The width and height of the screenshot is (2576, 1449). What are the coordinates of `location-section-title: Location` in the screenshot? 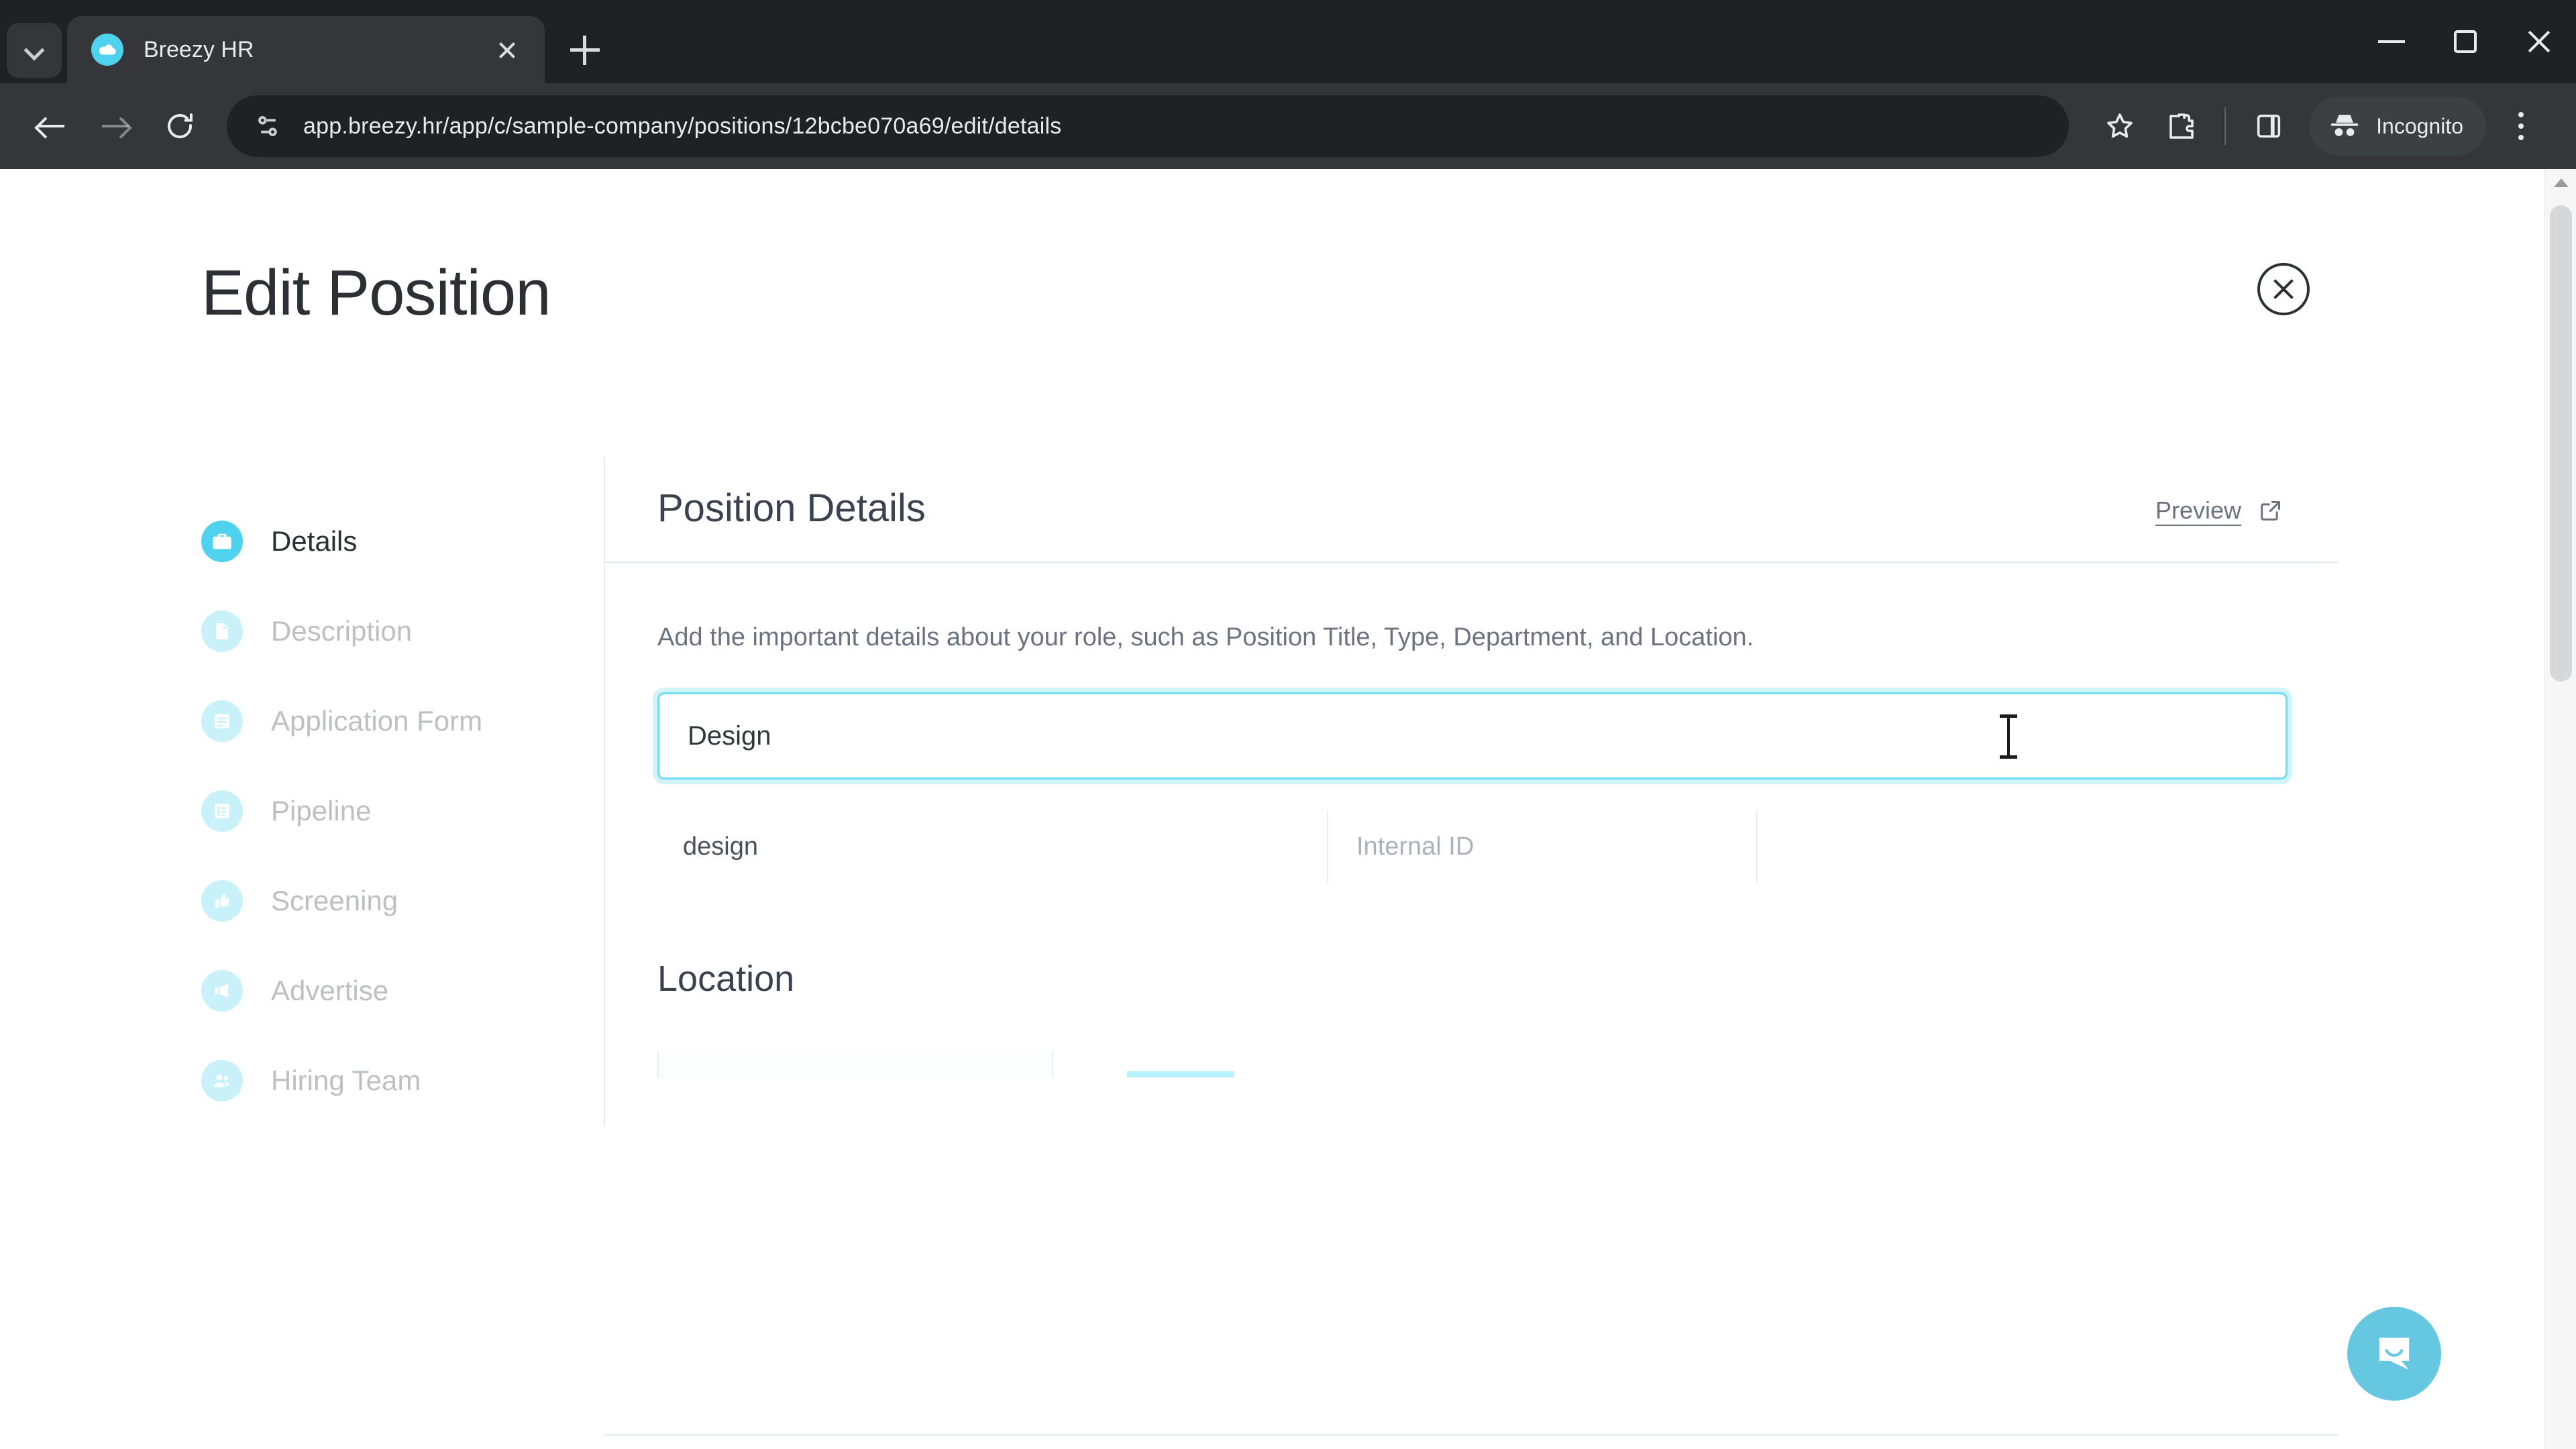 It's located at (726, 979).